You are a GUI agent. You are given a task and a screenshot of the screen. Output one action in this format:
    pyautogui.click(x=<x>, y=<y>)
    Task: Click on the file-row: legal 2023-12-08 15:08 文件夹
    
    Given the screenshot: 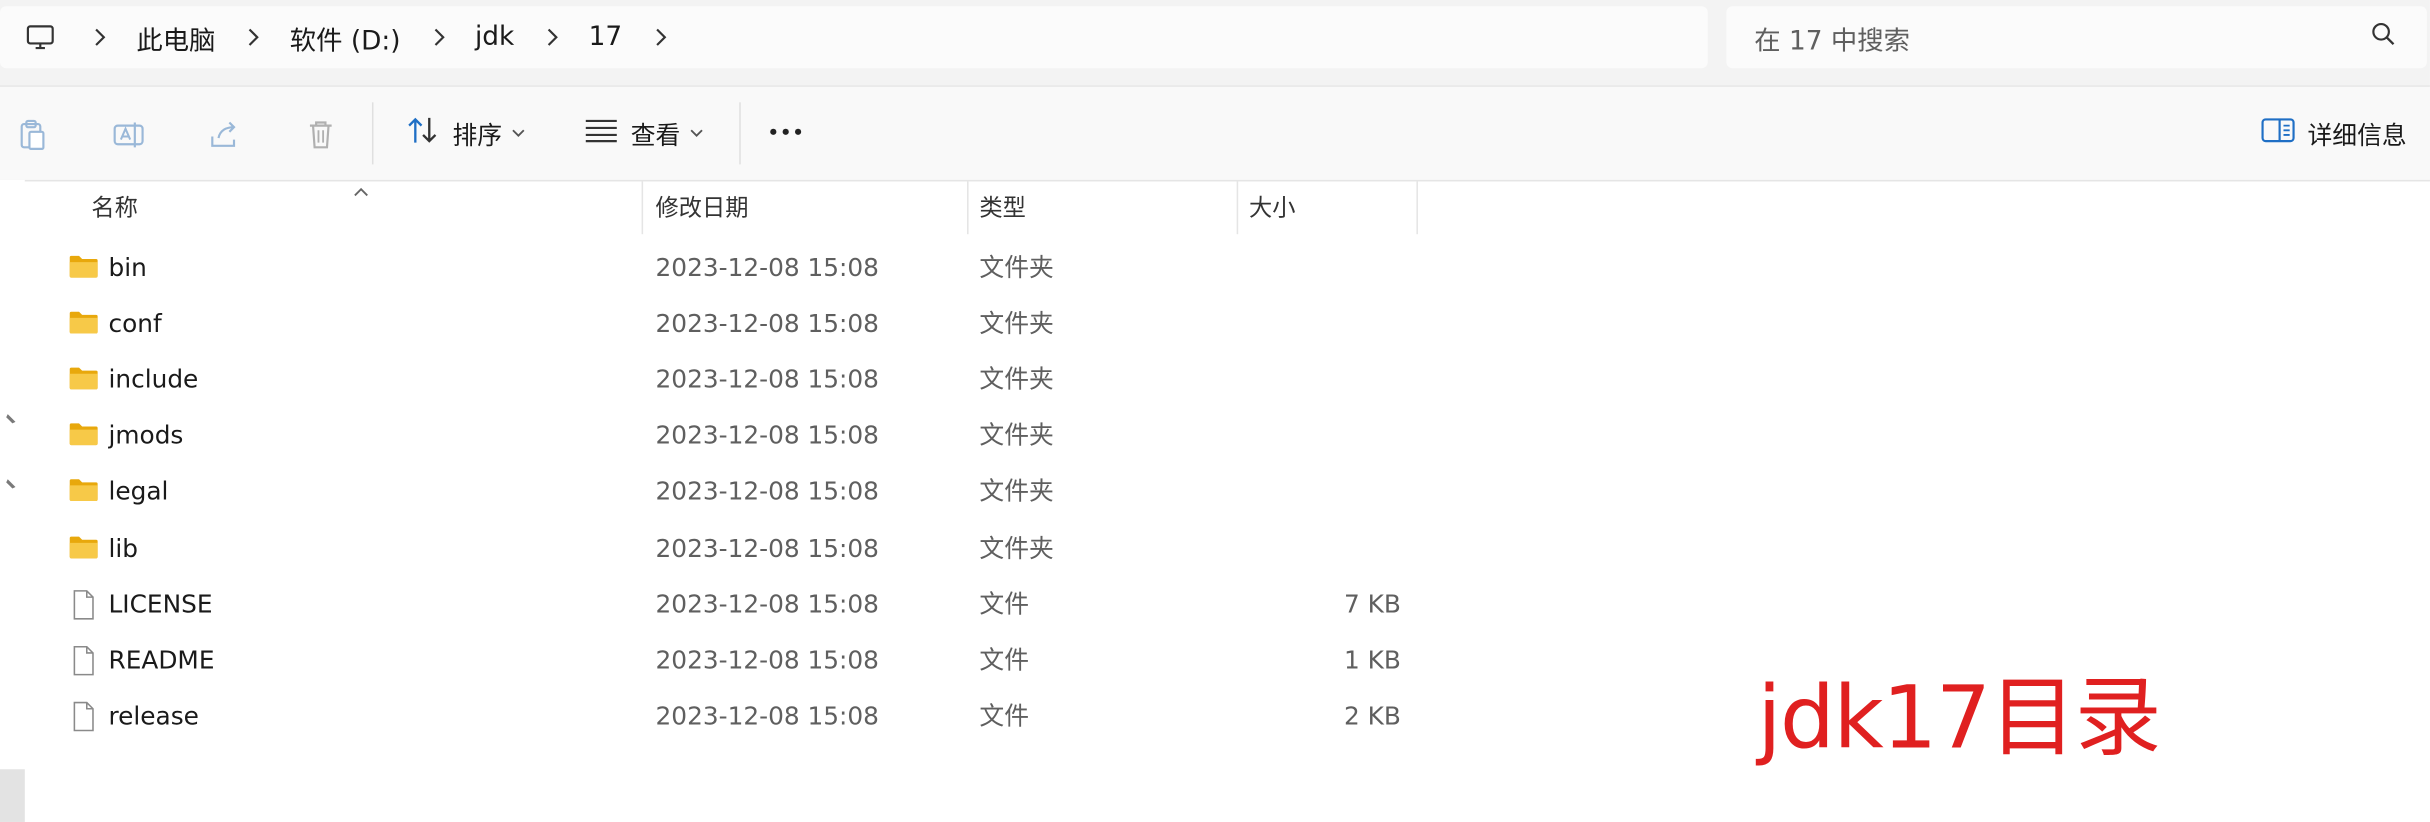 What is the action you would take?
    pyautogui.click(x=750, y=492)
    